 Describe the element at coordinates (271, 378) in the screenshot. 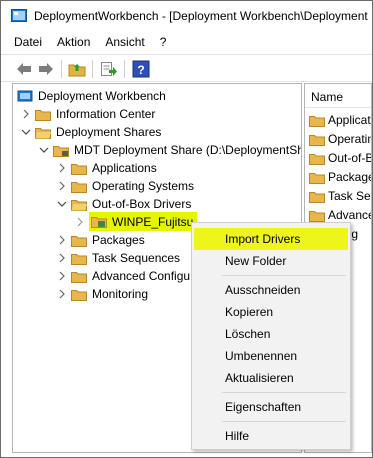

I see `menu-item-refresh: Aktualisieren` at that location.